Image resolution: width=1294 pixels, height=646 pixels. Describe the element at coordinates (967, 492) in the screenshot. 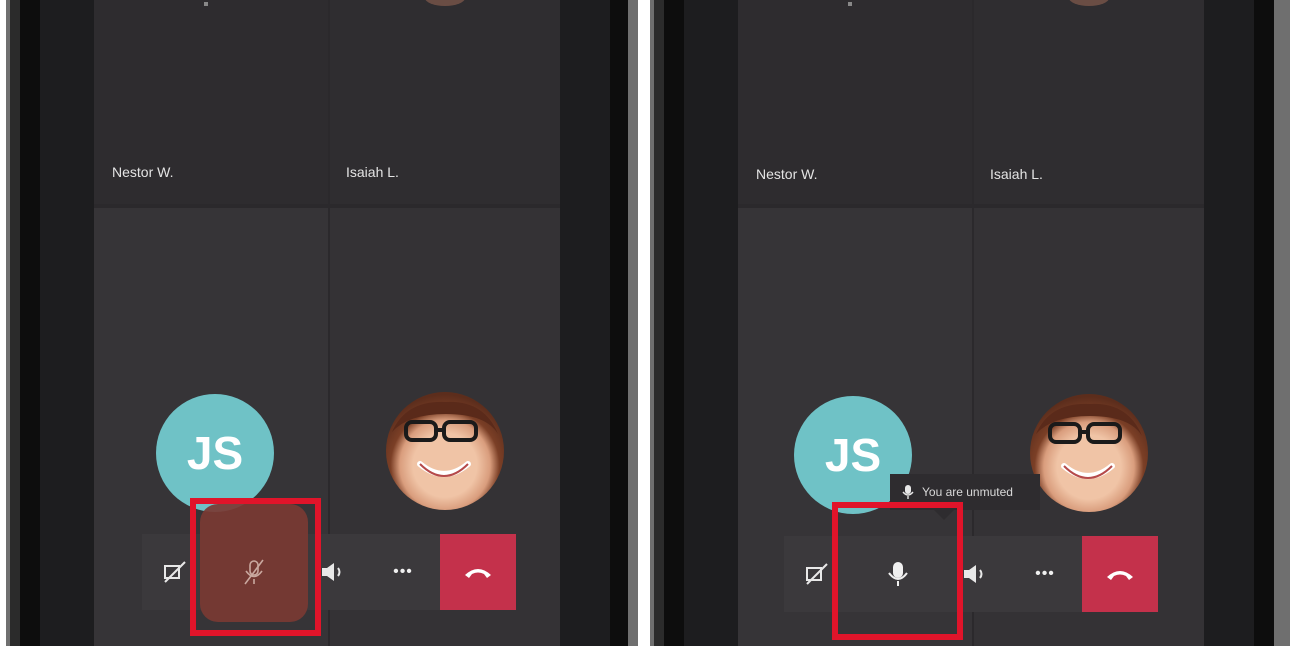

I see `toast-message: You are unmuted` at that location.